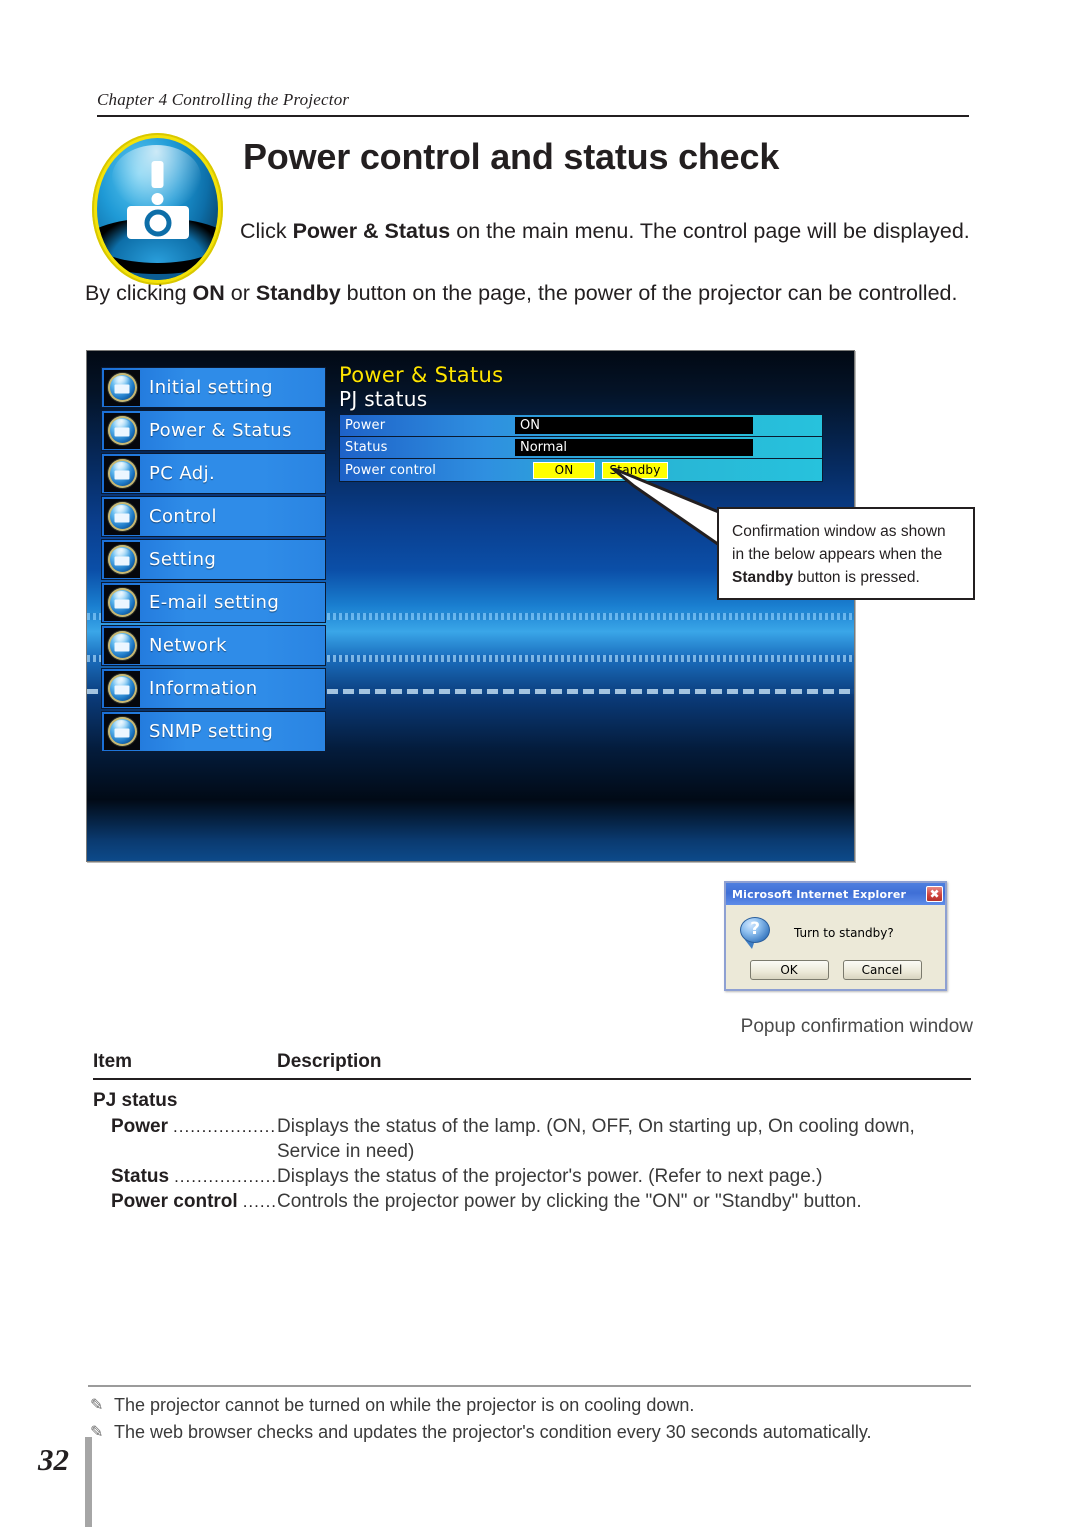 The image size is (1080, 1527). Describe the element at coordinates (763, 577) in the screenshot. I see `callout-line-3-bold: Standby` at that location.